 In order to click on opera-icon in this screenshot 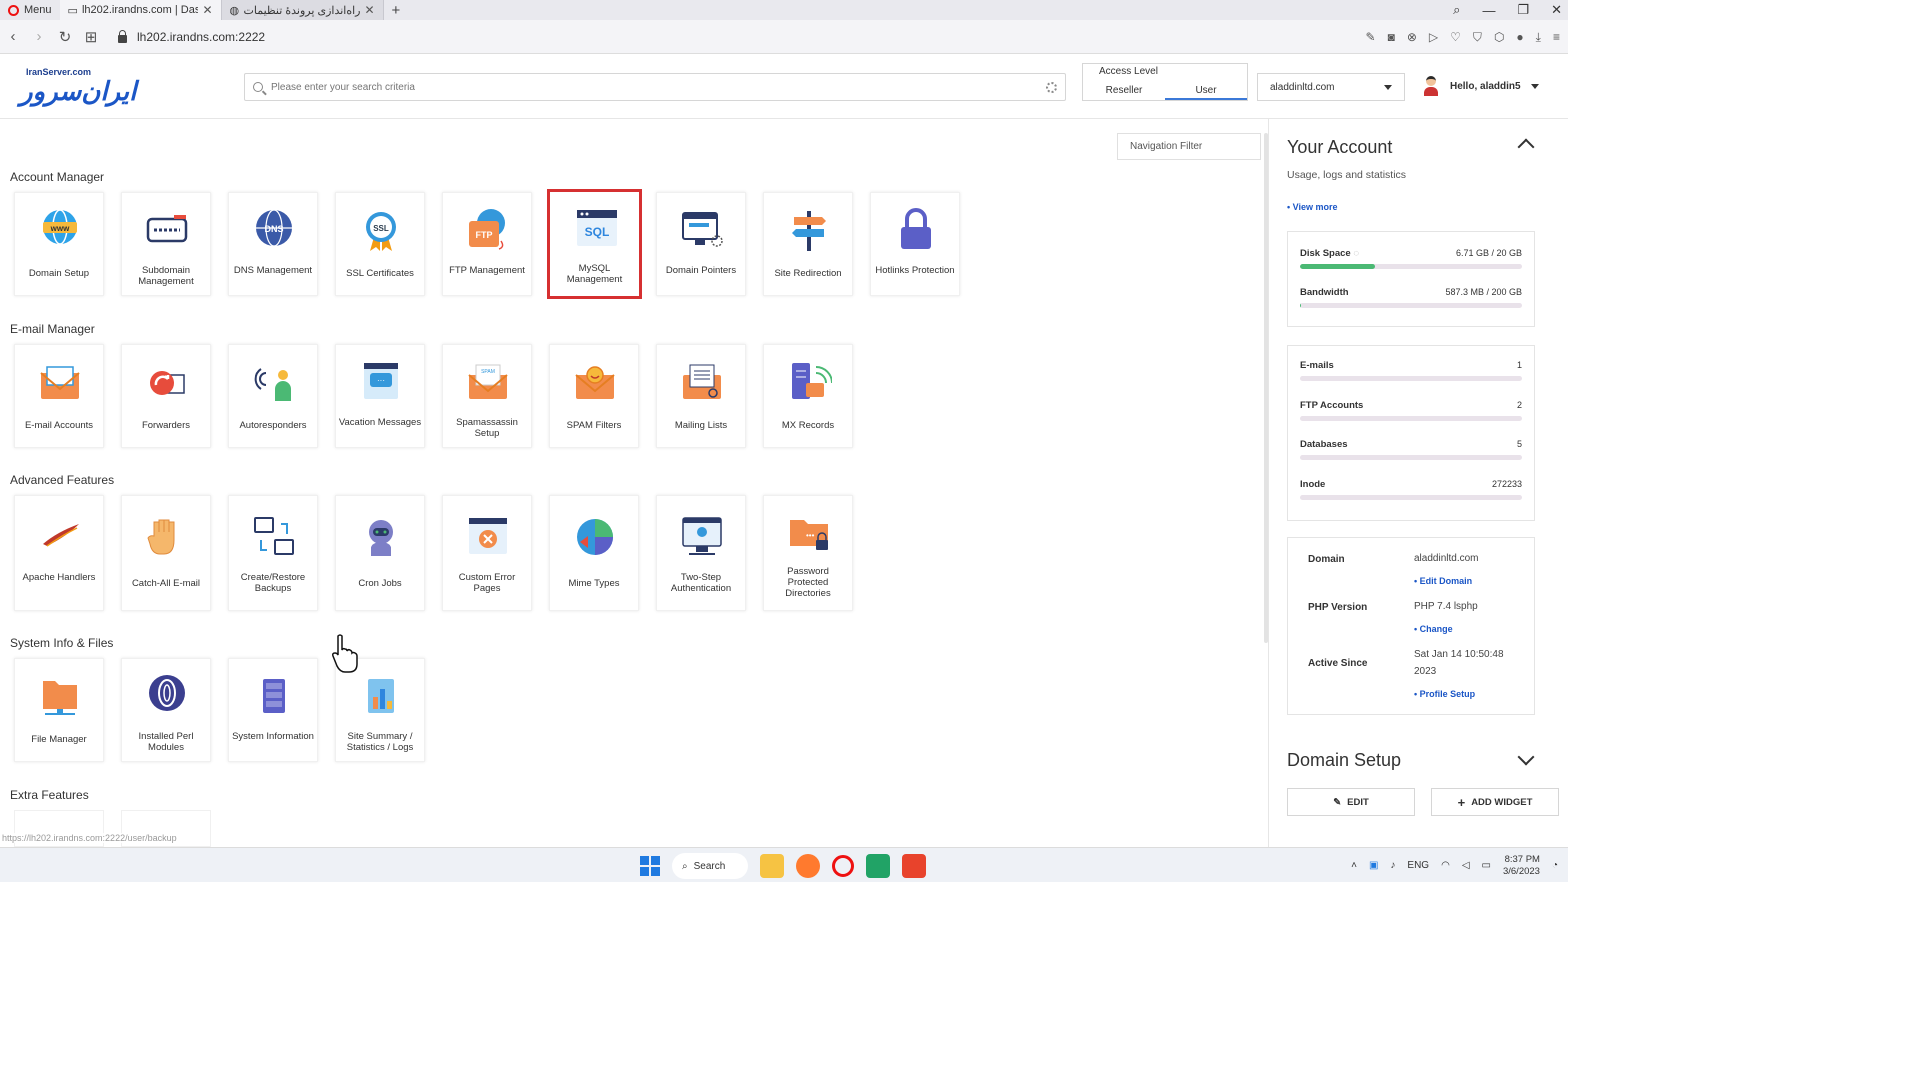, I will do `click(843, 866)`.